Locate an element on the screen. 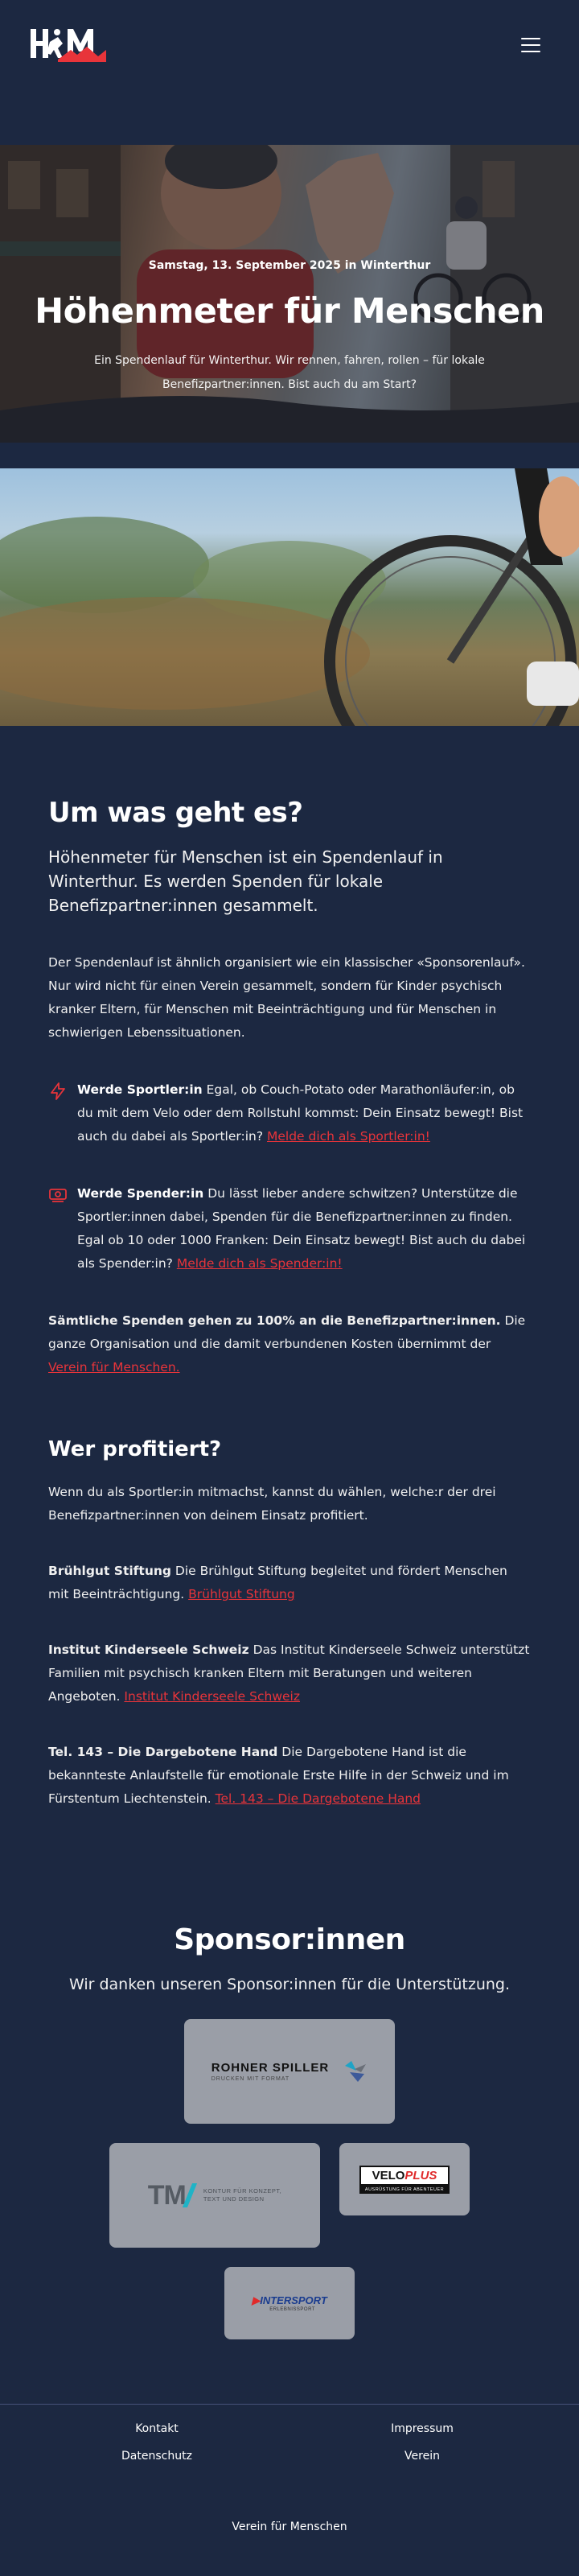  footer-link-kontakt: Kontakt is located at coordinates (145, 2428).